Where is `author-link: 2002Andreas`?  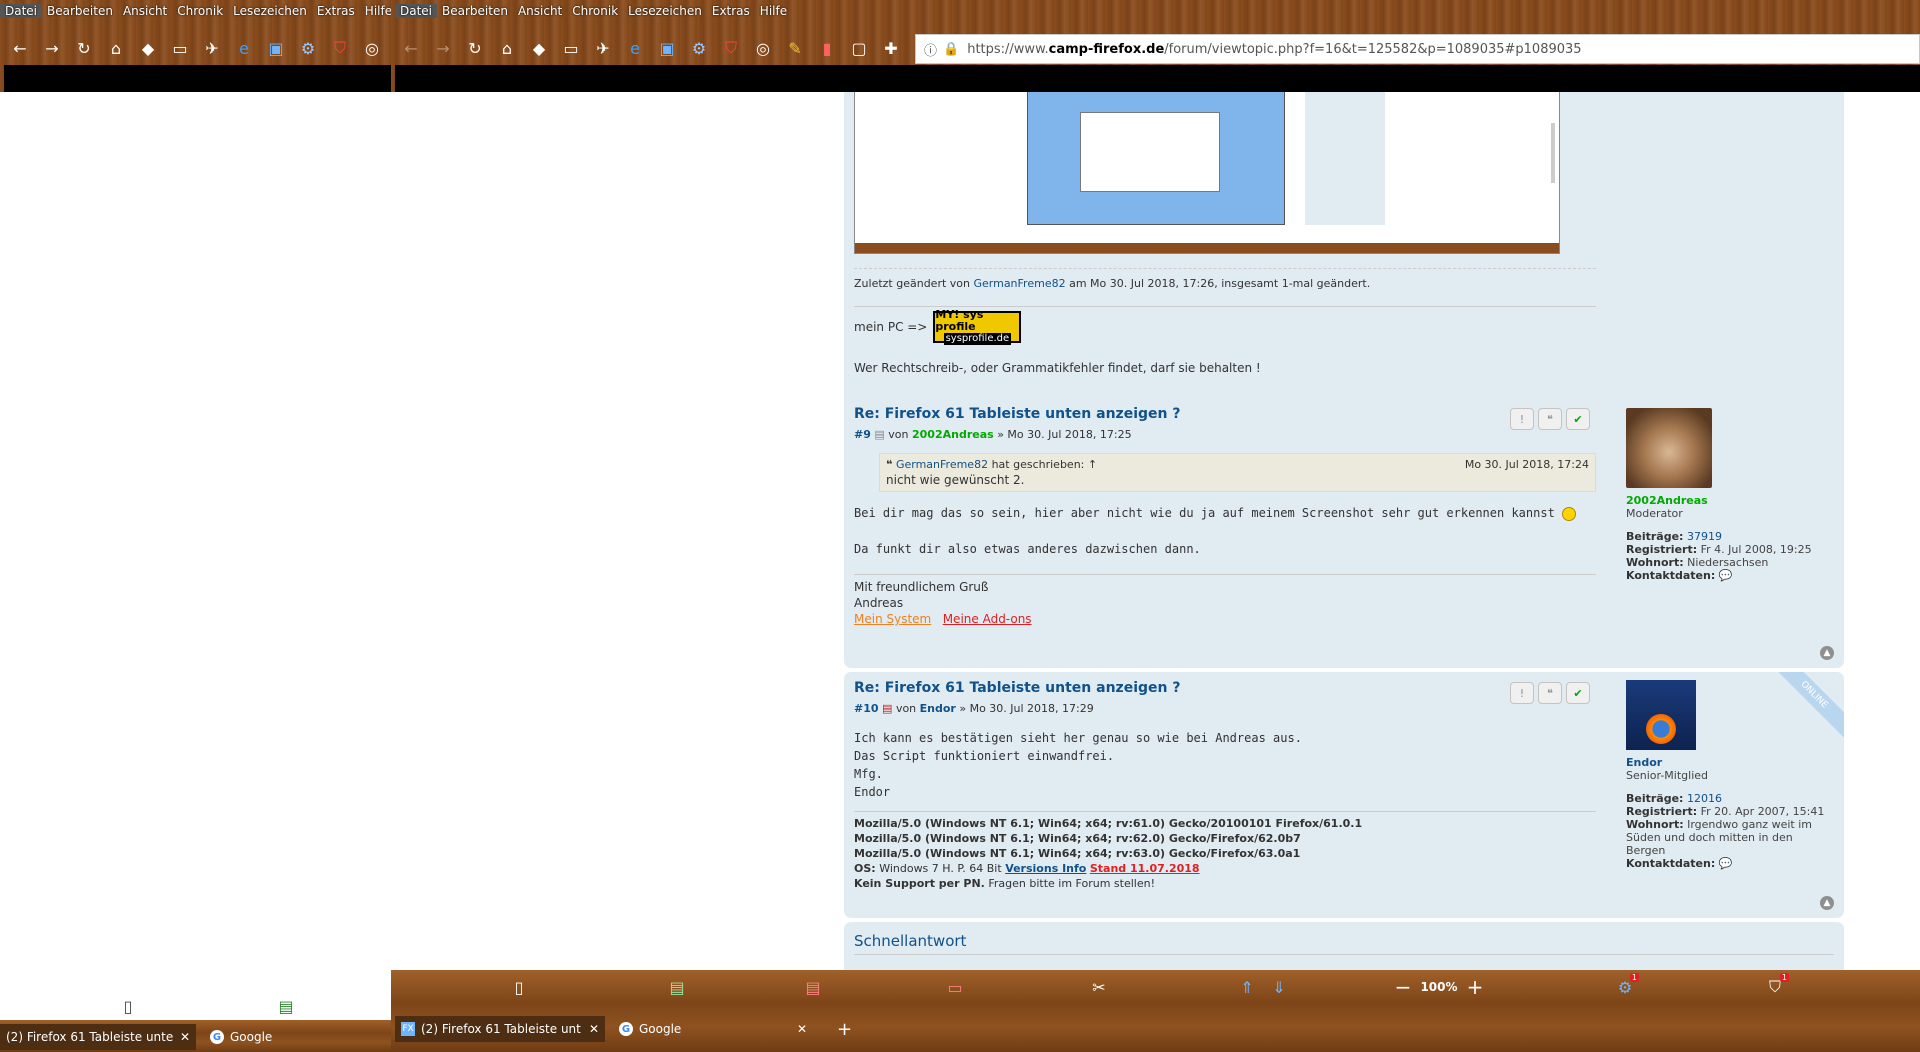 author-link: 2002Andreas is located at coordinates (953, 434).